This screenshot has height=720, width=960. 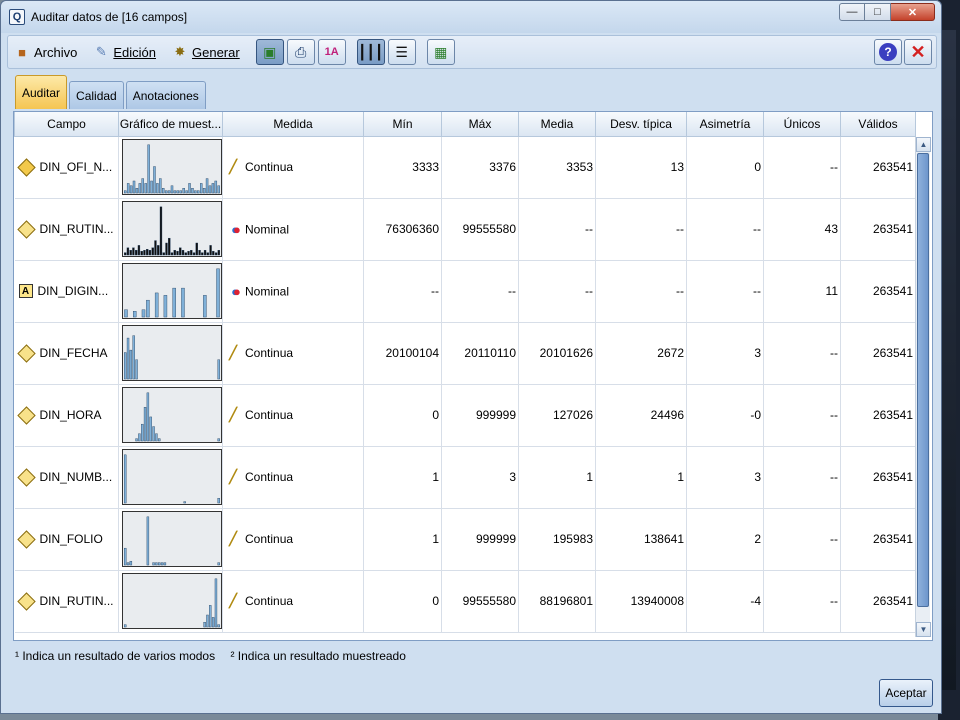 What do you see at coordinates (71, 539) in the screenshot?
I see `field-name: DIN_FOLIO` at bounding box center [71, 539].